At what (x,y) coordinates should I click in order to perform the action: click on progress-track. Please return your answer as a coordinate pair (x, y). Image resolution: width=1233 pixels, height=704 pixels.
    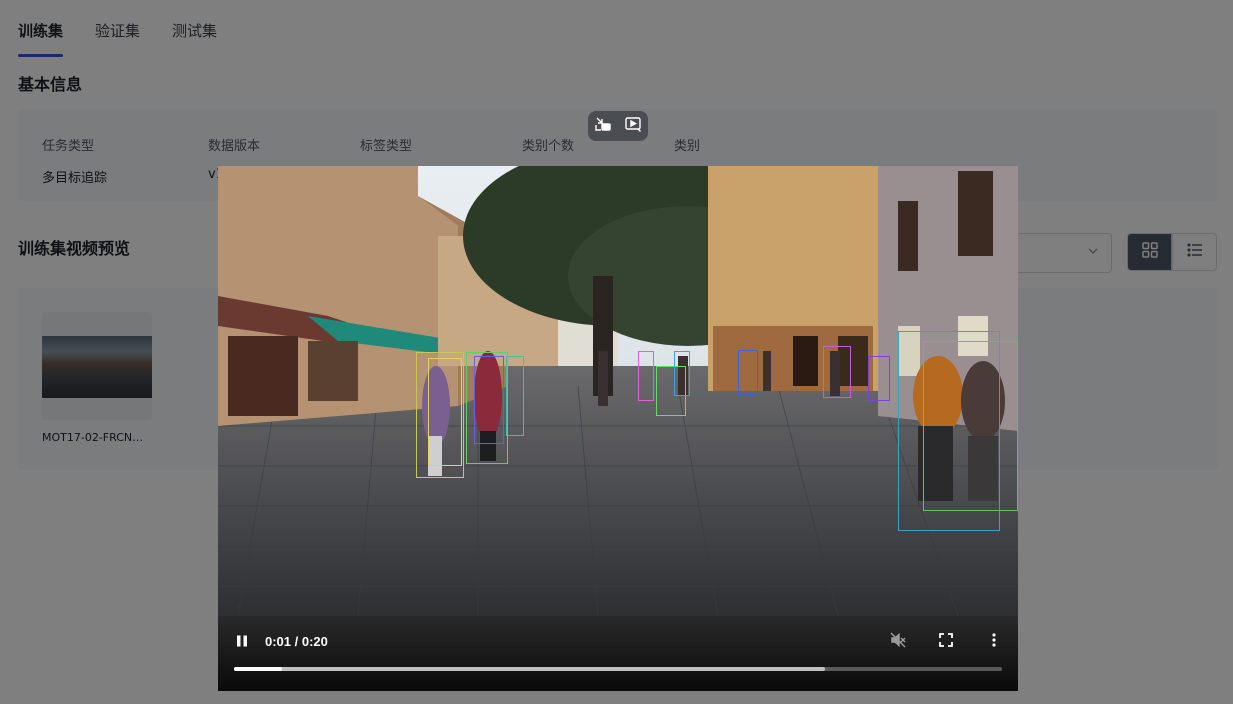
    Looking at the image, I should click on (618, 669).